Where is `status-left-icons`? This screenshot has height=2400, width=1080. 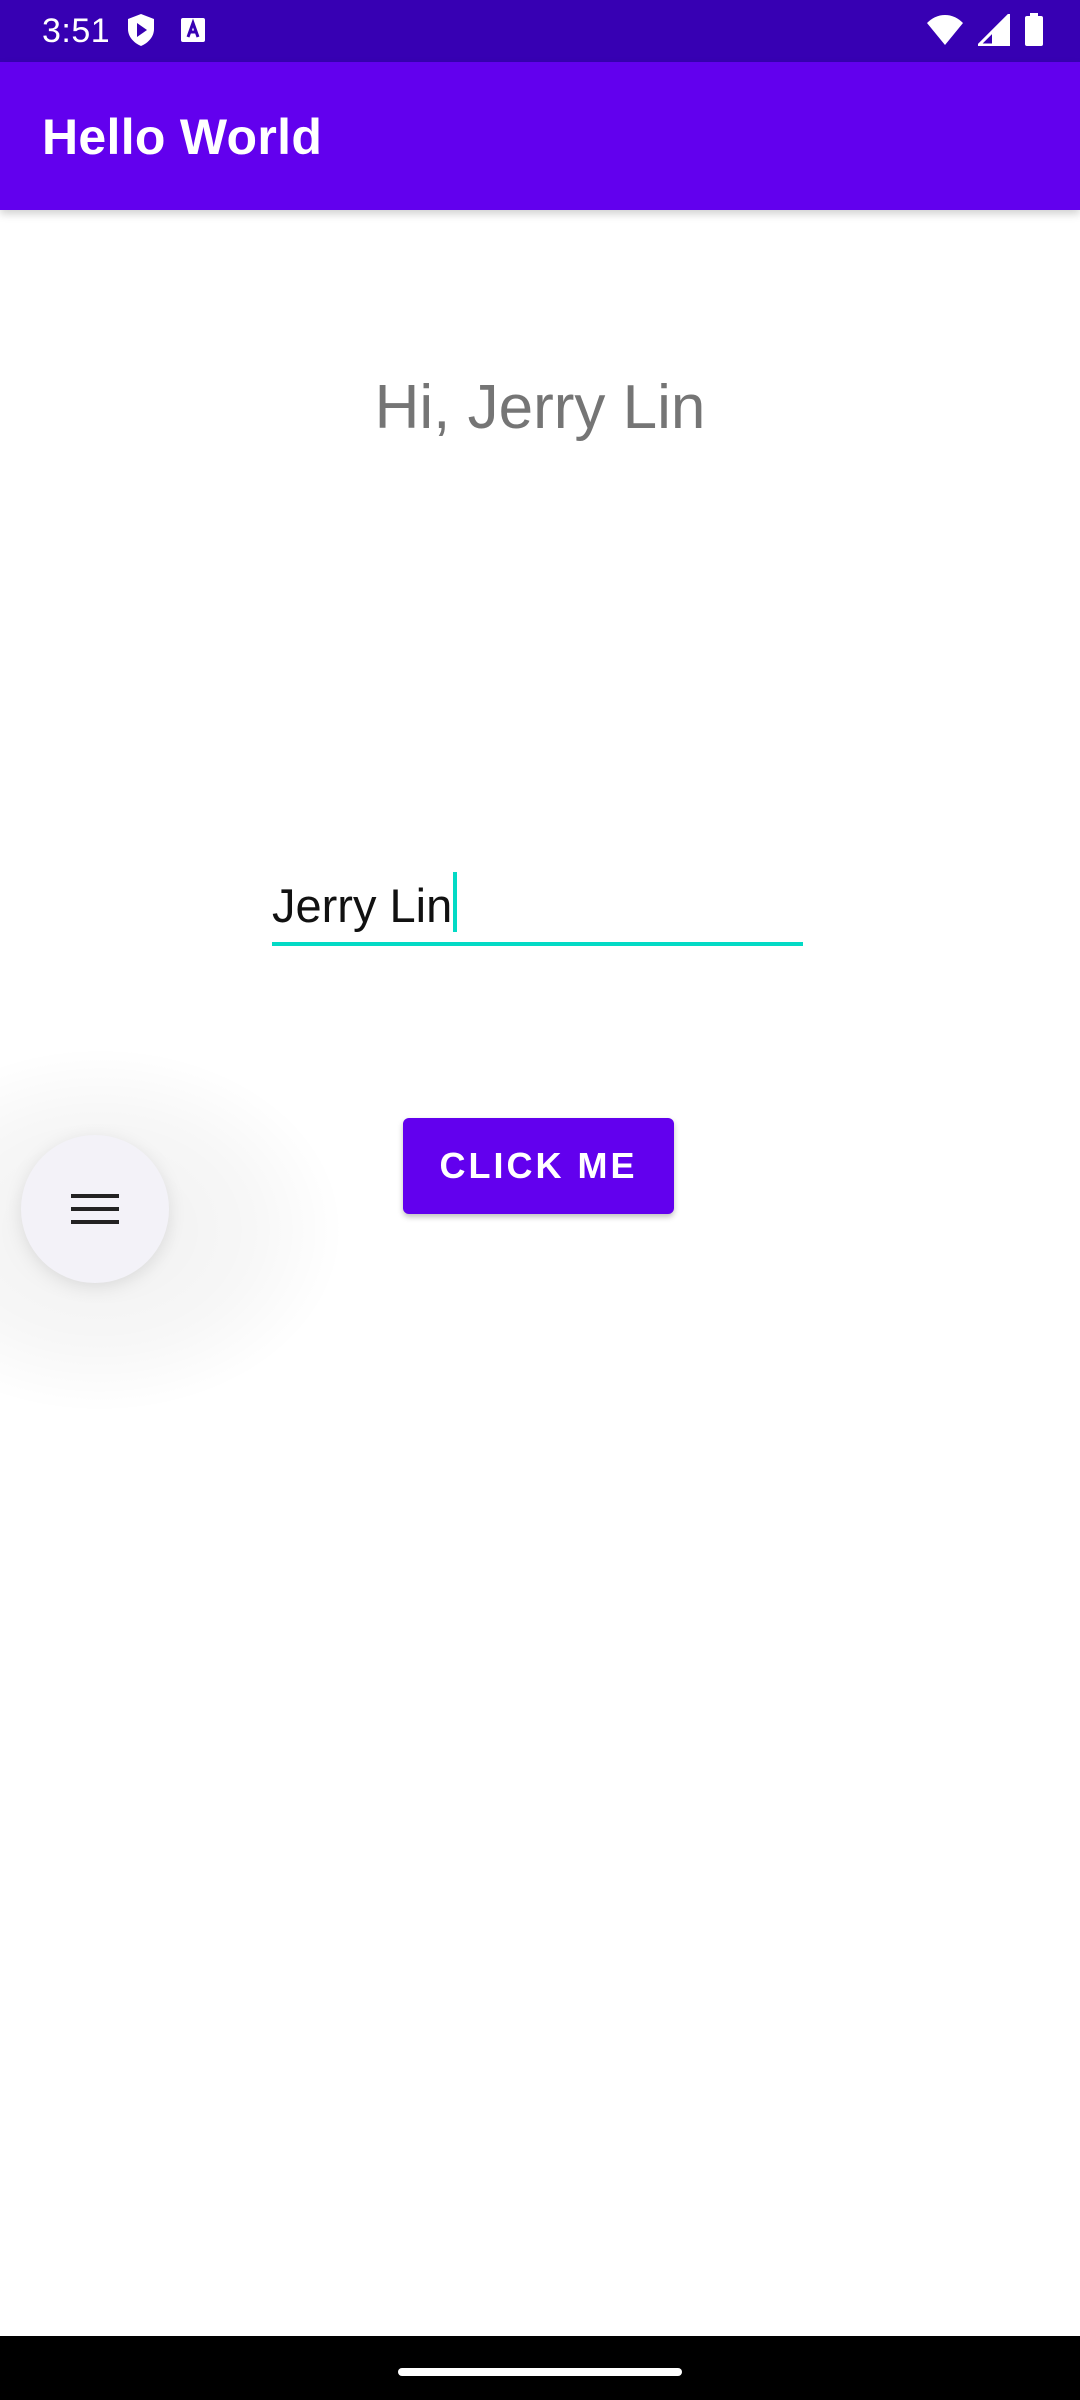
status-left-icons is located at coordinates (166, 30).